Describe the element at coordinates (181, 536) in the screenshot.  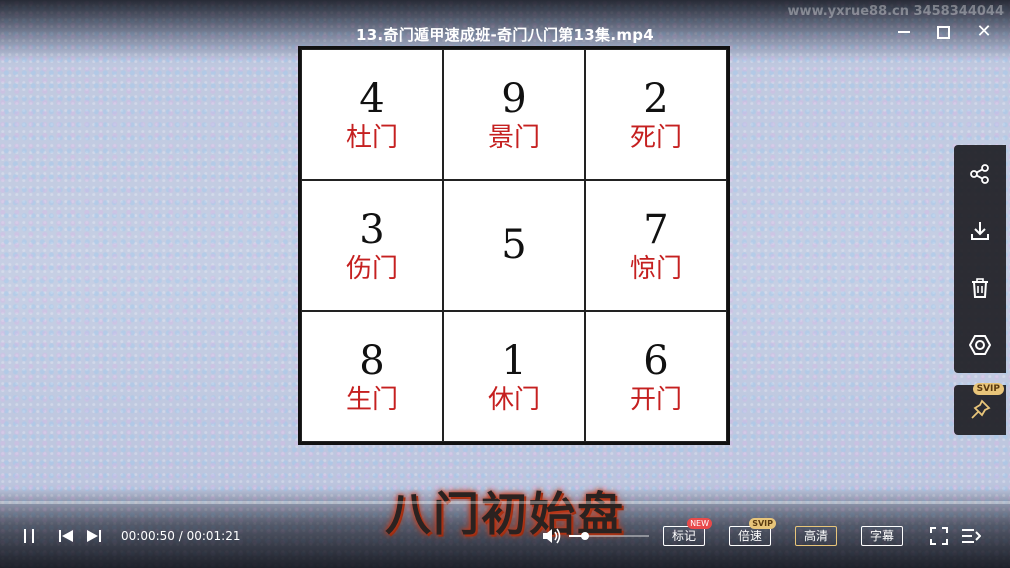
I see `time-display: 00:00:50 / 00:01:21` at that location.